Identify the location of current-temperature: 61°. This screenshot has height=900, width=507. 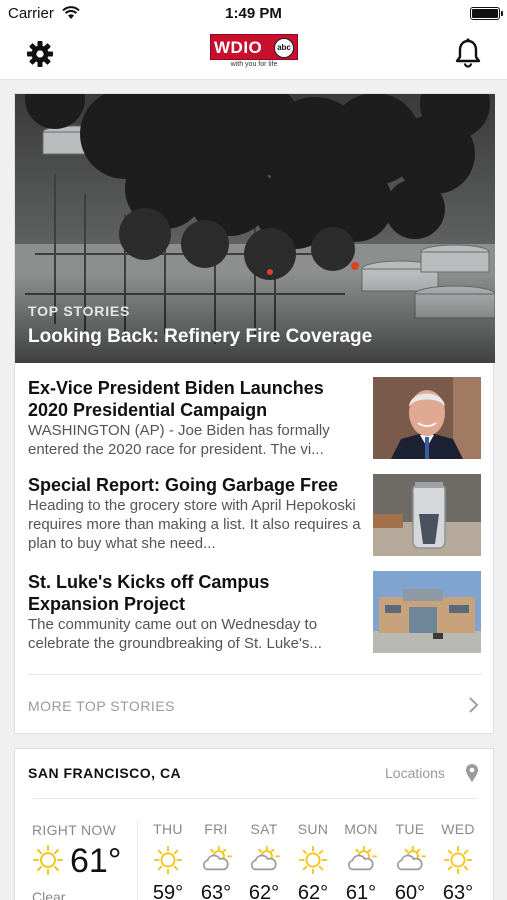
(96, 861).